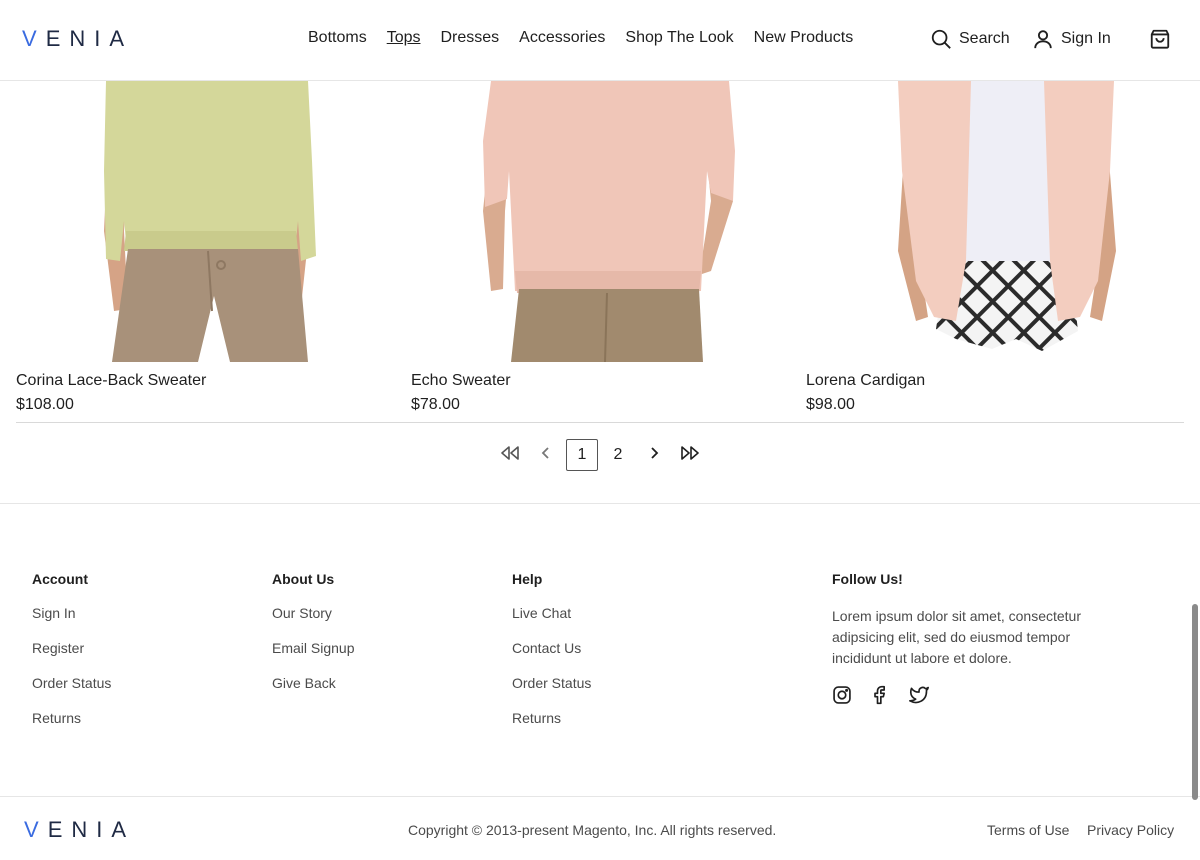 The width and height of the screenshot is (1200, 860). I want to click on venia-logo: V ENIA, so click(78, 38).